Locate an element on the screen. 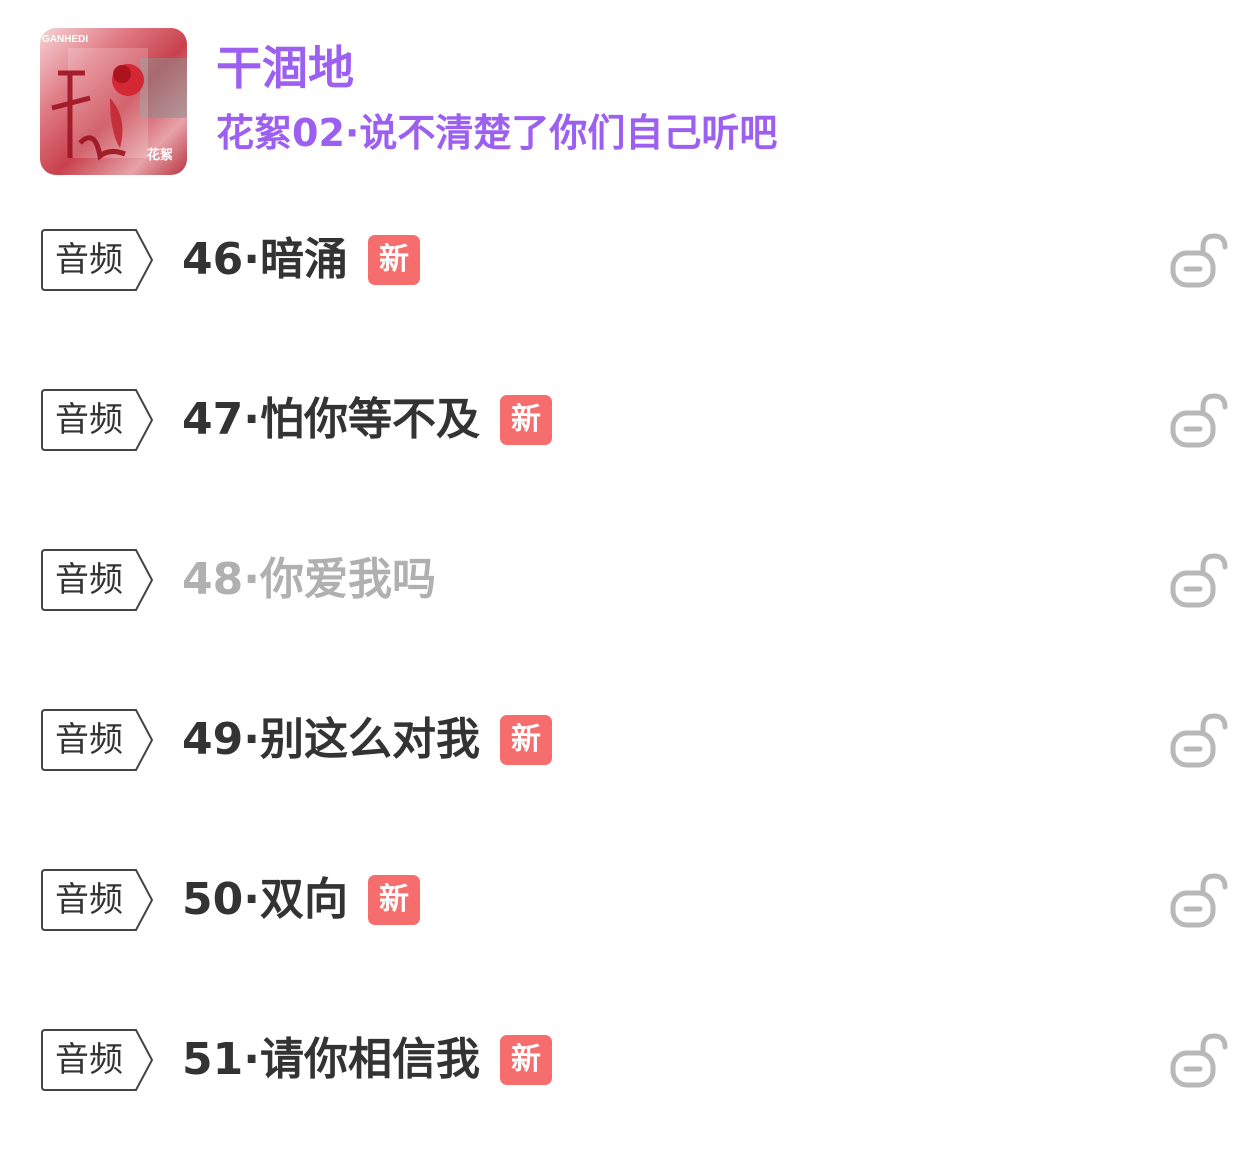 The width and height of the screenshot is (1253, 1154). episode-title-text: 51·请你相信我 is located at coordinates (331, 1059).